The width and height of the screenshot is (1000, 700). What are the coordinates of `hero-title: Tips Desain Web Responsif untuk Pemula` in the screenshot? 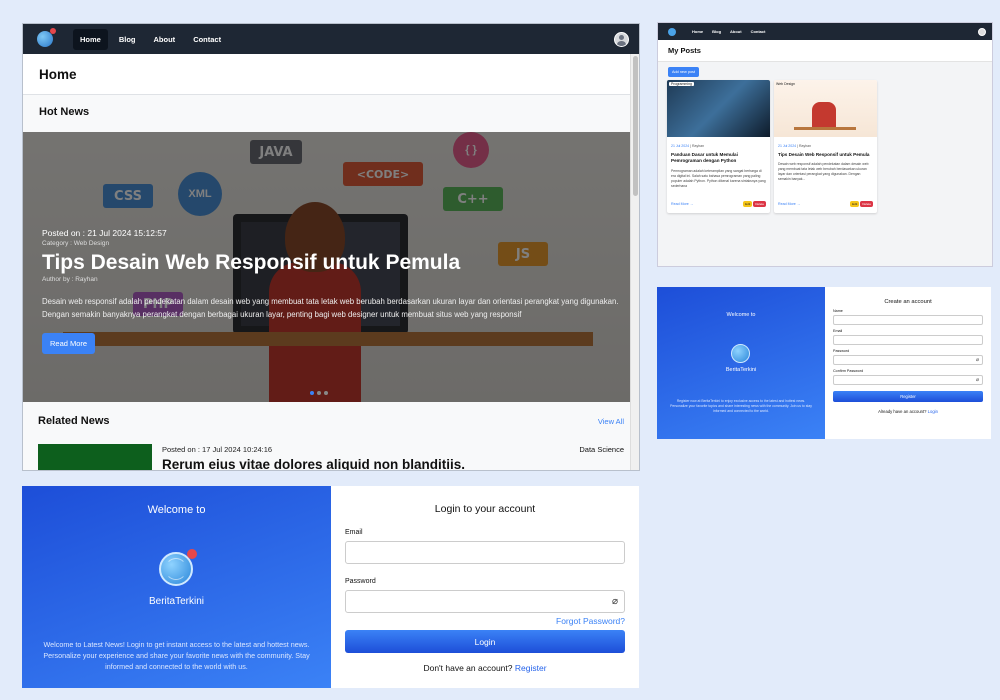 It's located at (337, 262).